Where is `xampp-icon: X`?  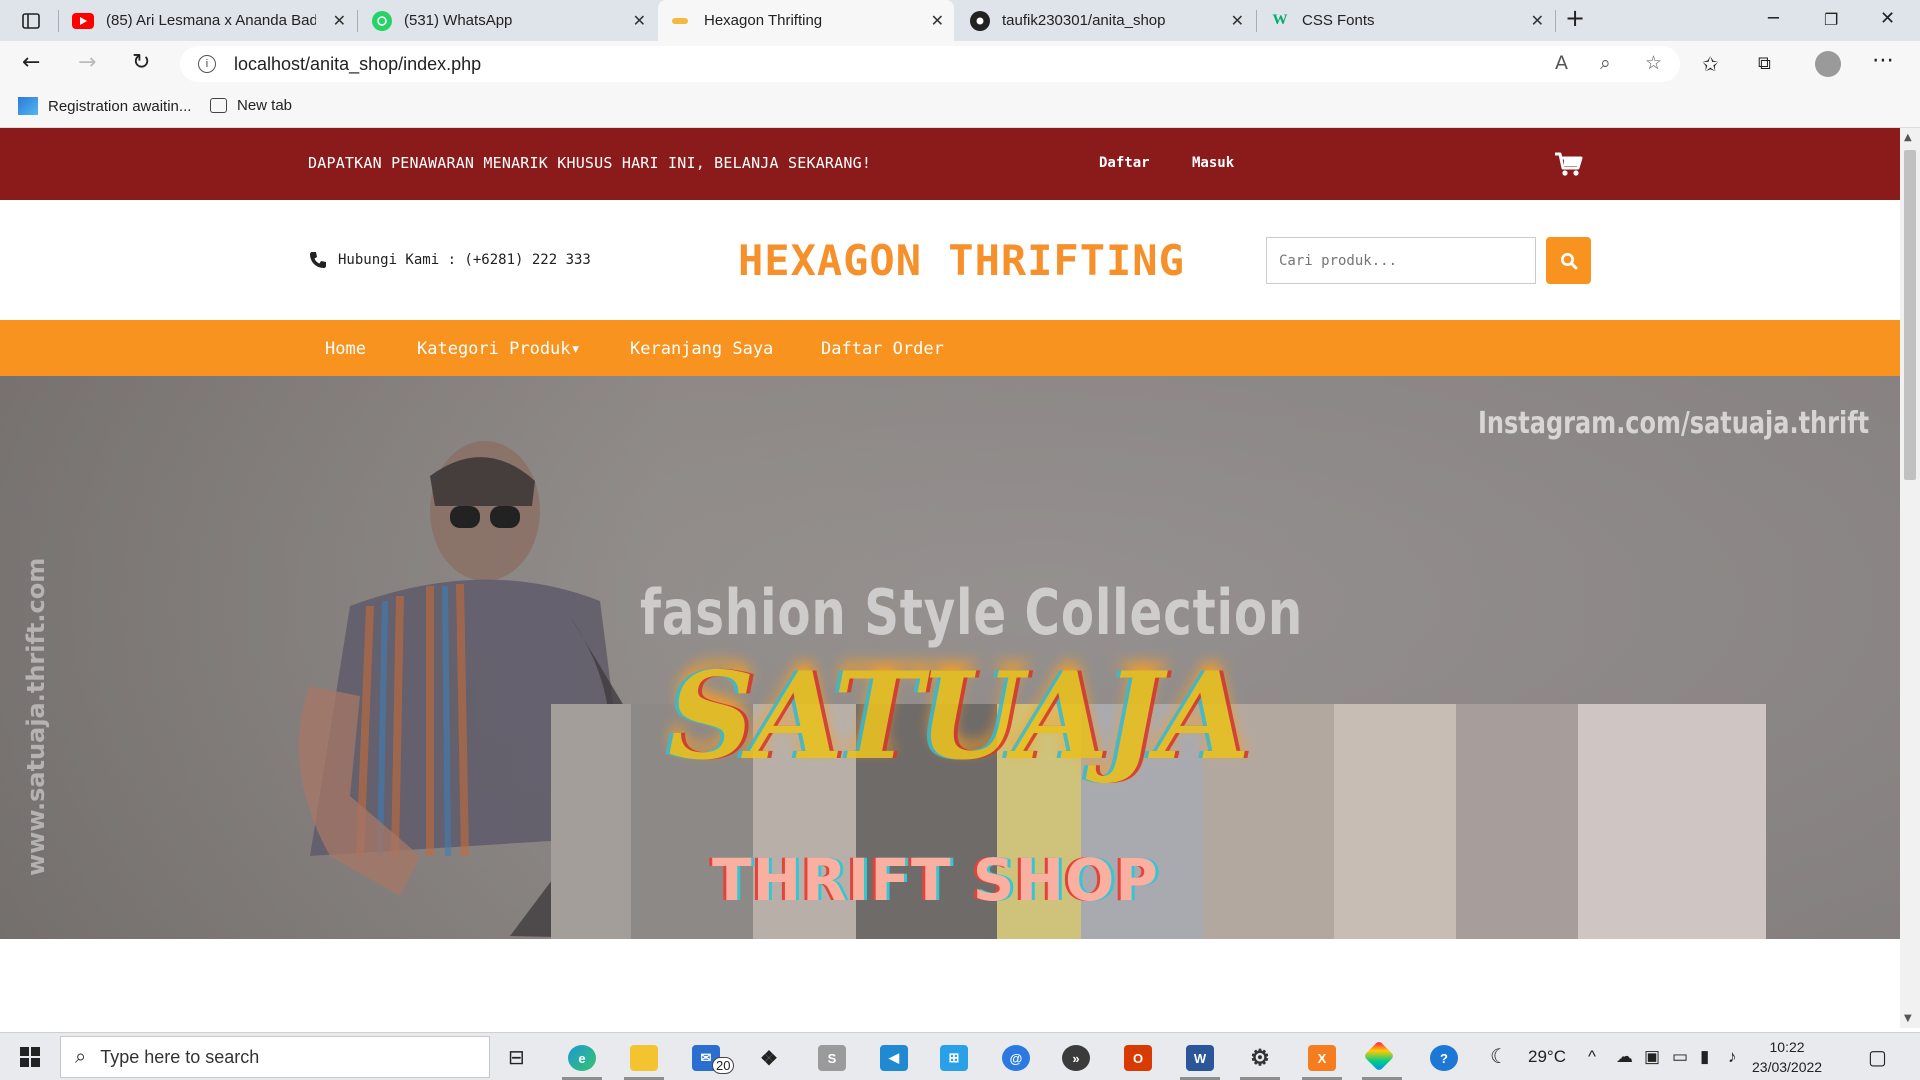
xampp-icon: X is located at coordinates (1322, 1058).